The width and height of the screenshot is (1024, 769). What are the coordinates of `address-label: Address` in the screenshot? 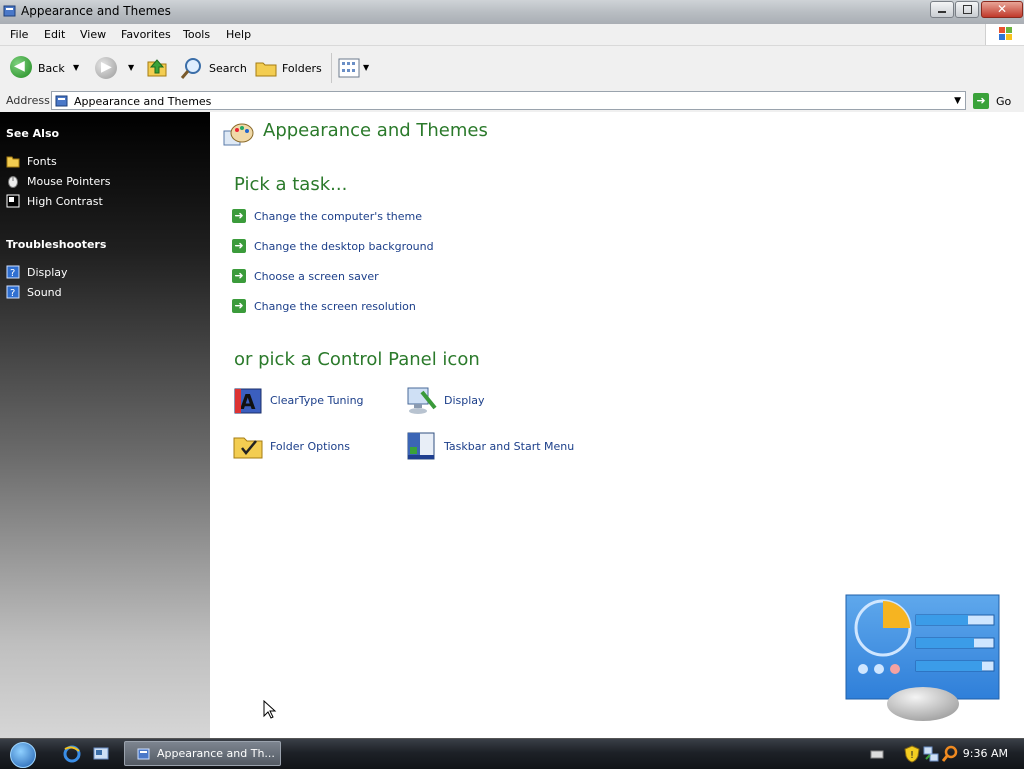 It's located at (28, 100).